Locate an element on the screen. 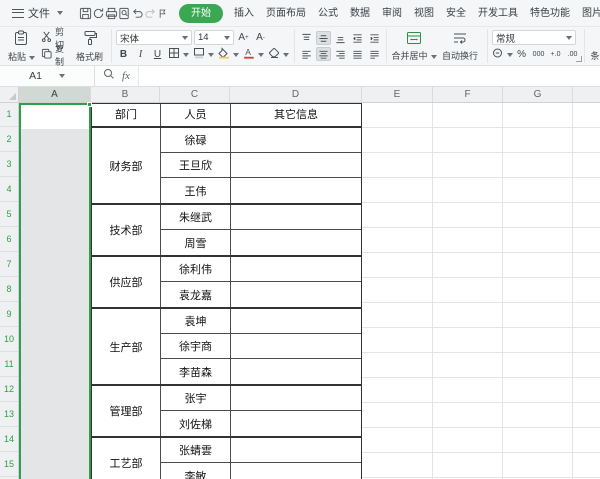 Image resolution: width=600 pixels, height=479 pixels. row-header-12: 12 is located at coordinates (9, 389).